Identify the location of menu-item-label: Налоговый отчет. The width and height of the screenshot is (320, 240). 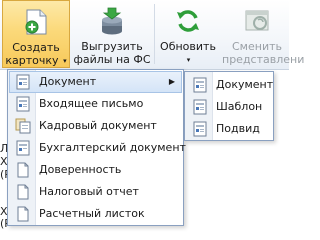
(89, 191).